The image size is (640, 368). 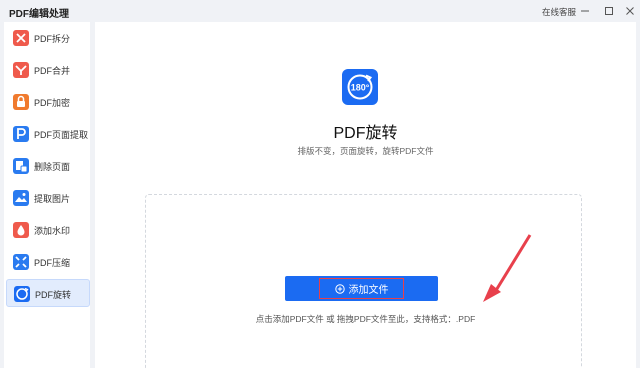 I want to click on sidebar-item-add-watermark: 添加水印, so click(x=48, y=230).